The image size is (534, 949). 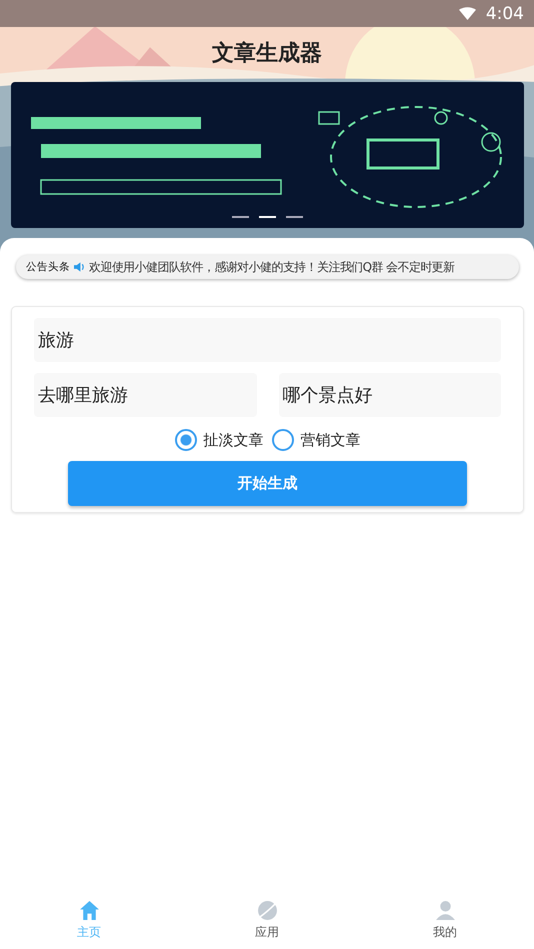 I want to click on nav-tab: 应用, so click(x=267, y=920).